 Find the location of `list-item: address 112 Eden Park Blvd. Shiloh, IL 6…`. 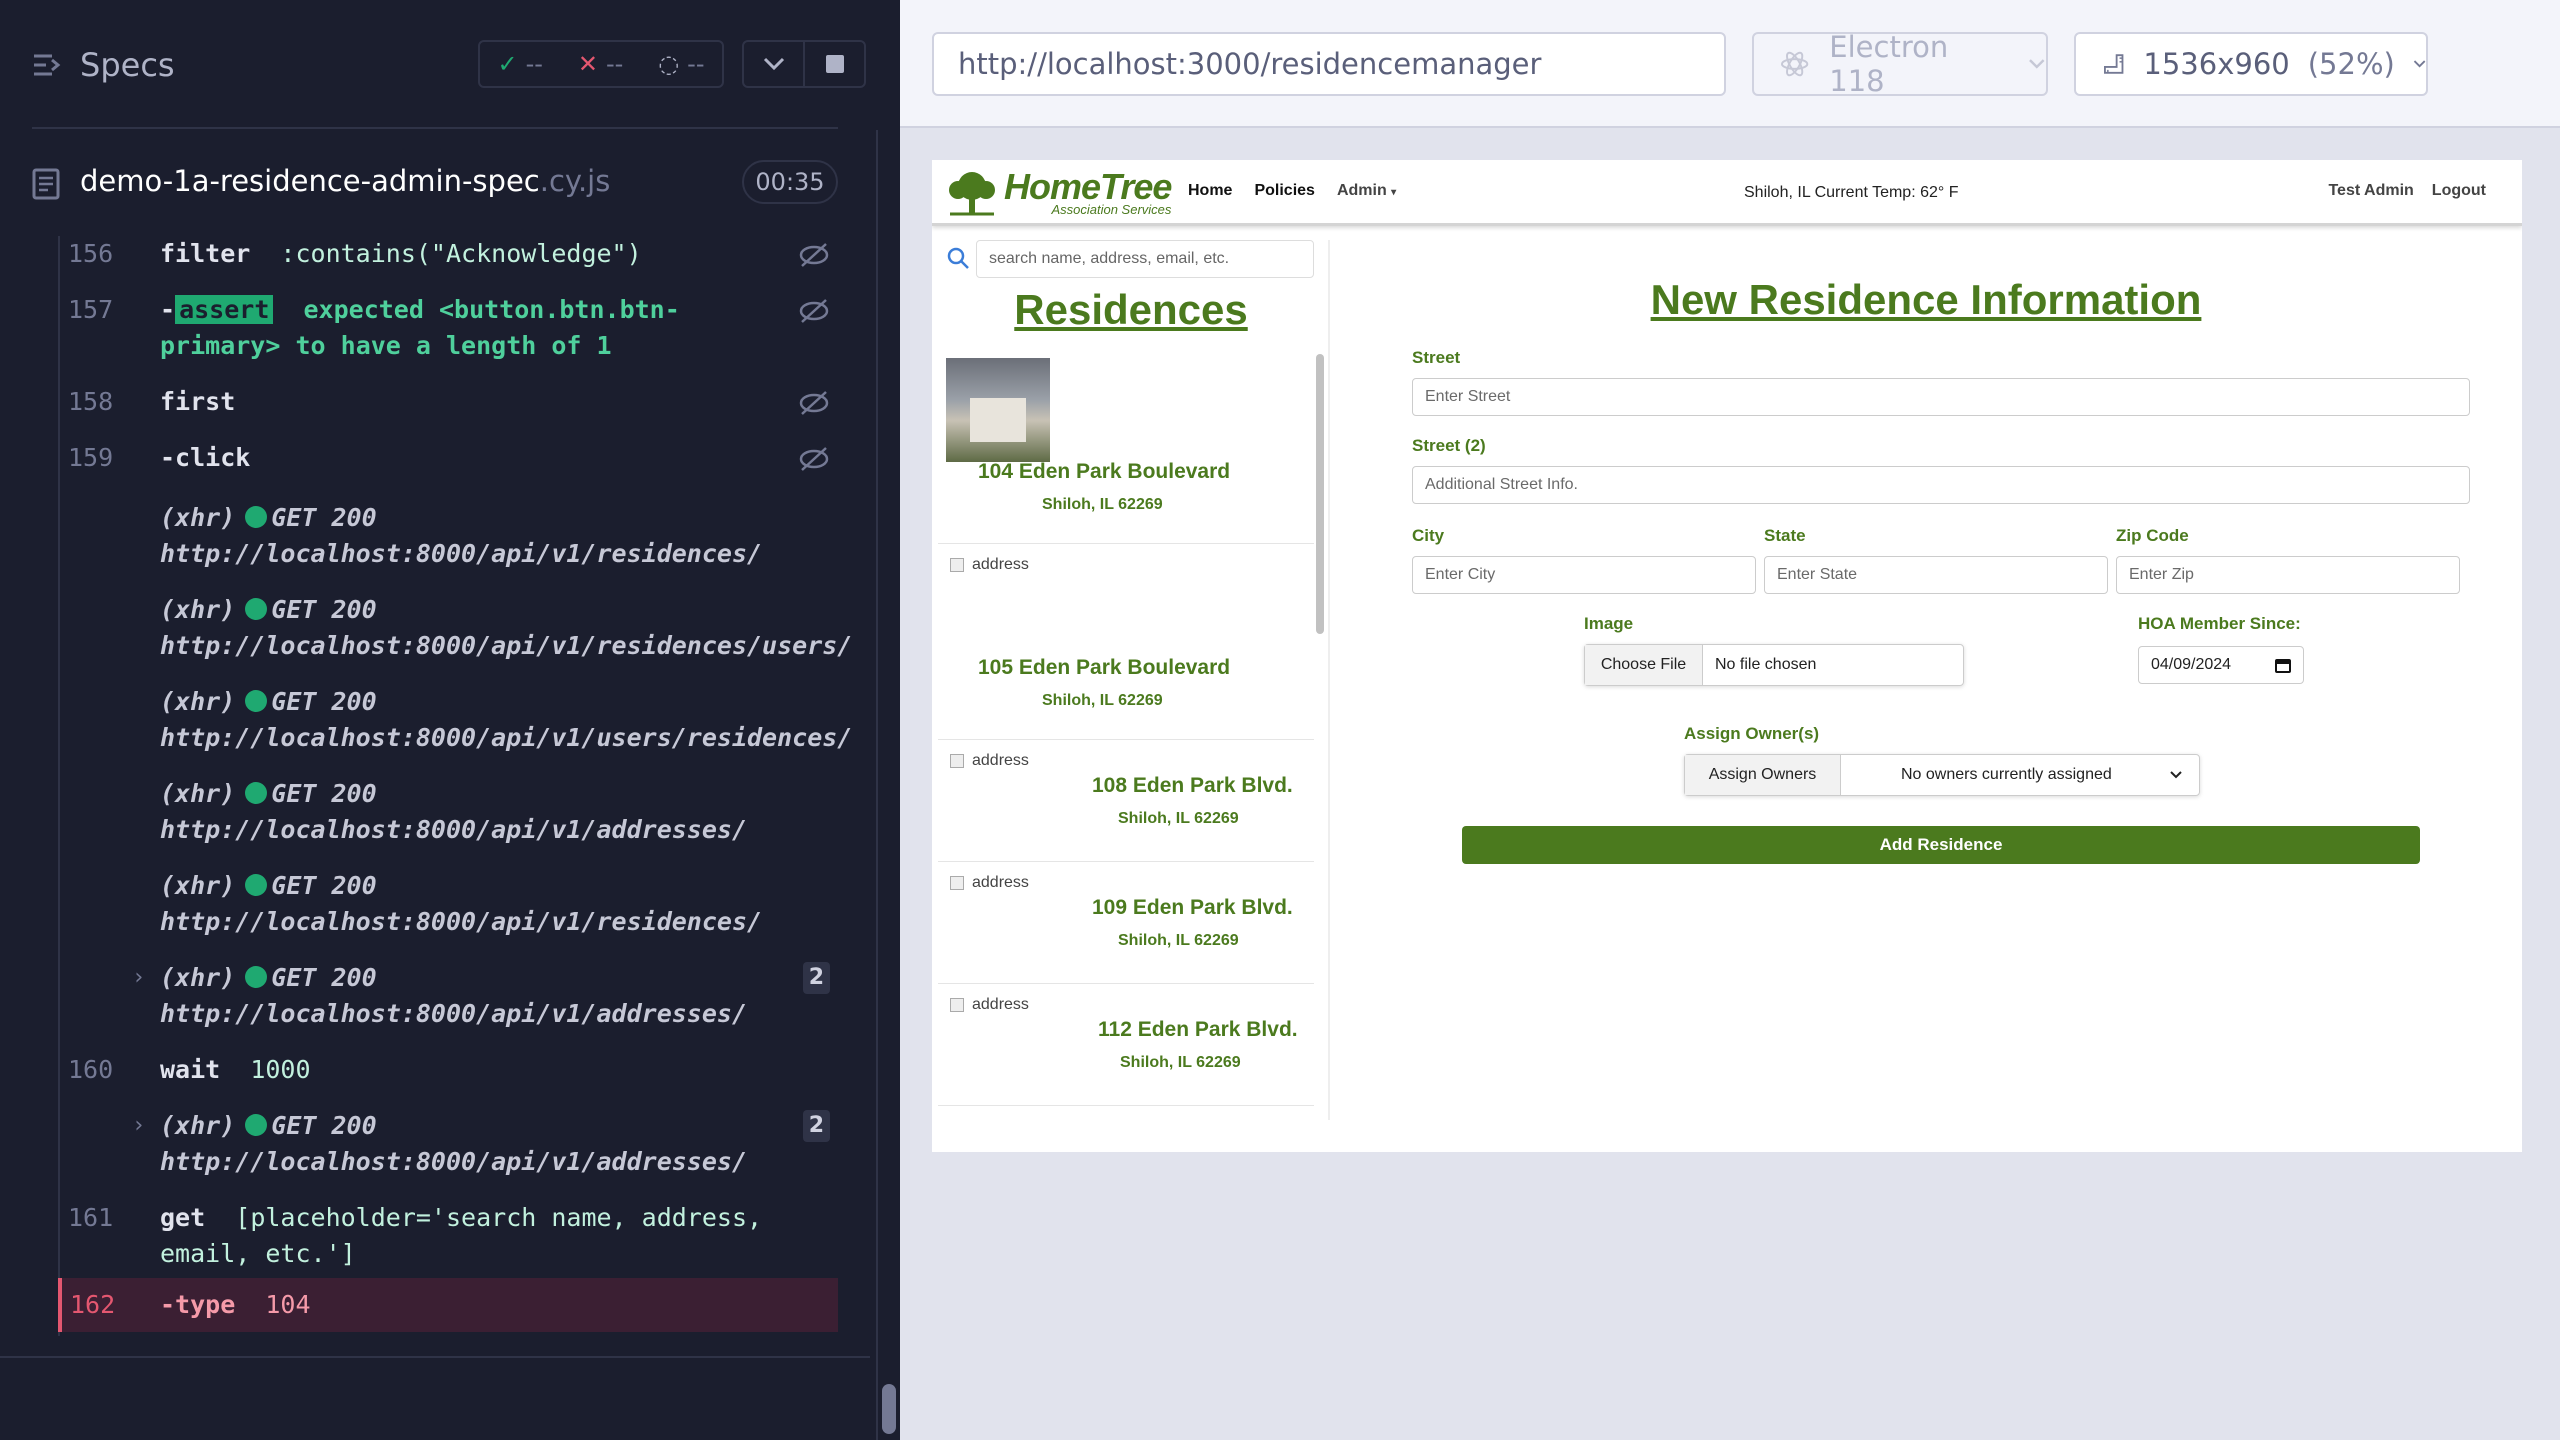

list-item: address 112 Eden Park Blvd. Shiloh, IL 6… is located at coordinates (1126, 1045).